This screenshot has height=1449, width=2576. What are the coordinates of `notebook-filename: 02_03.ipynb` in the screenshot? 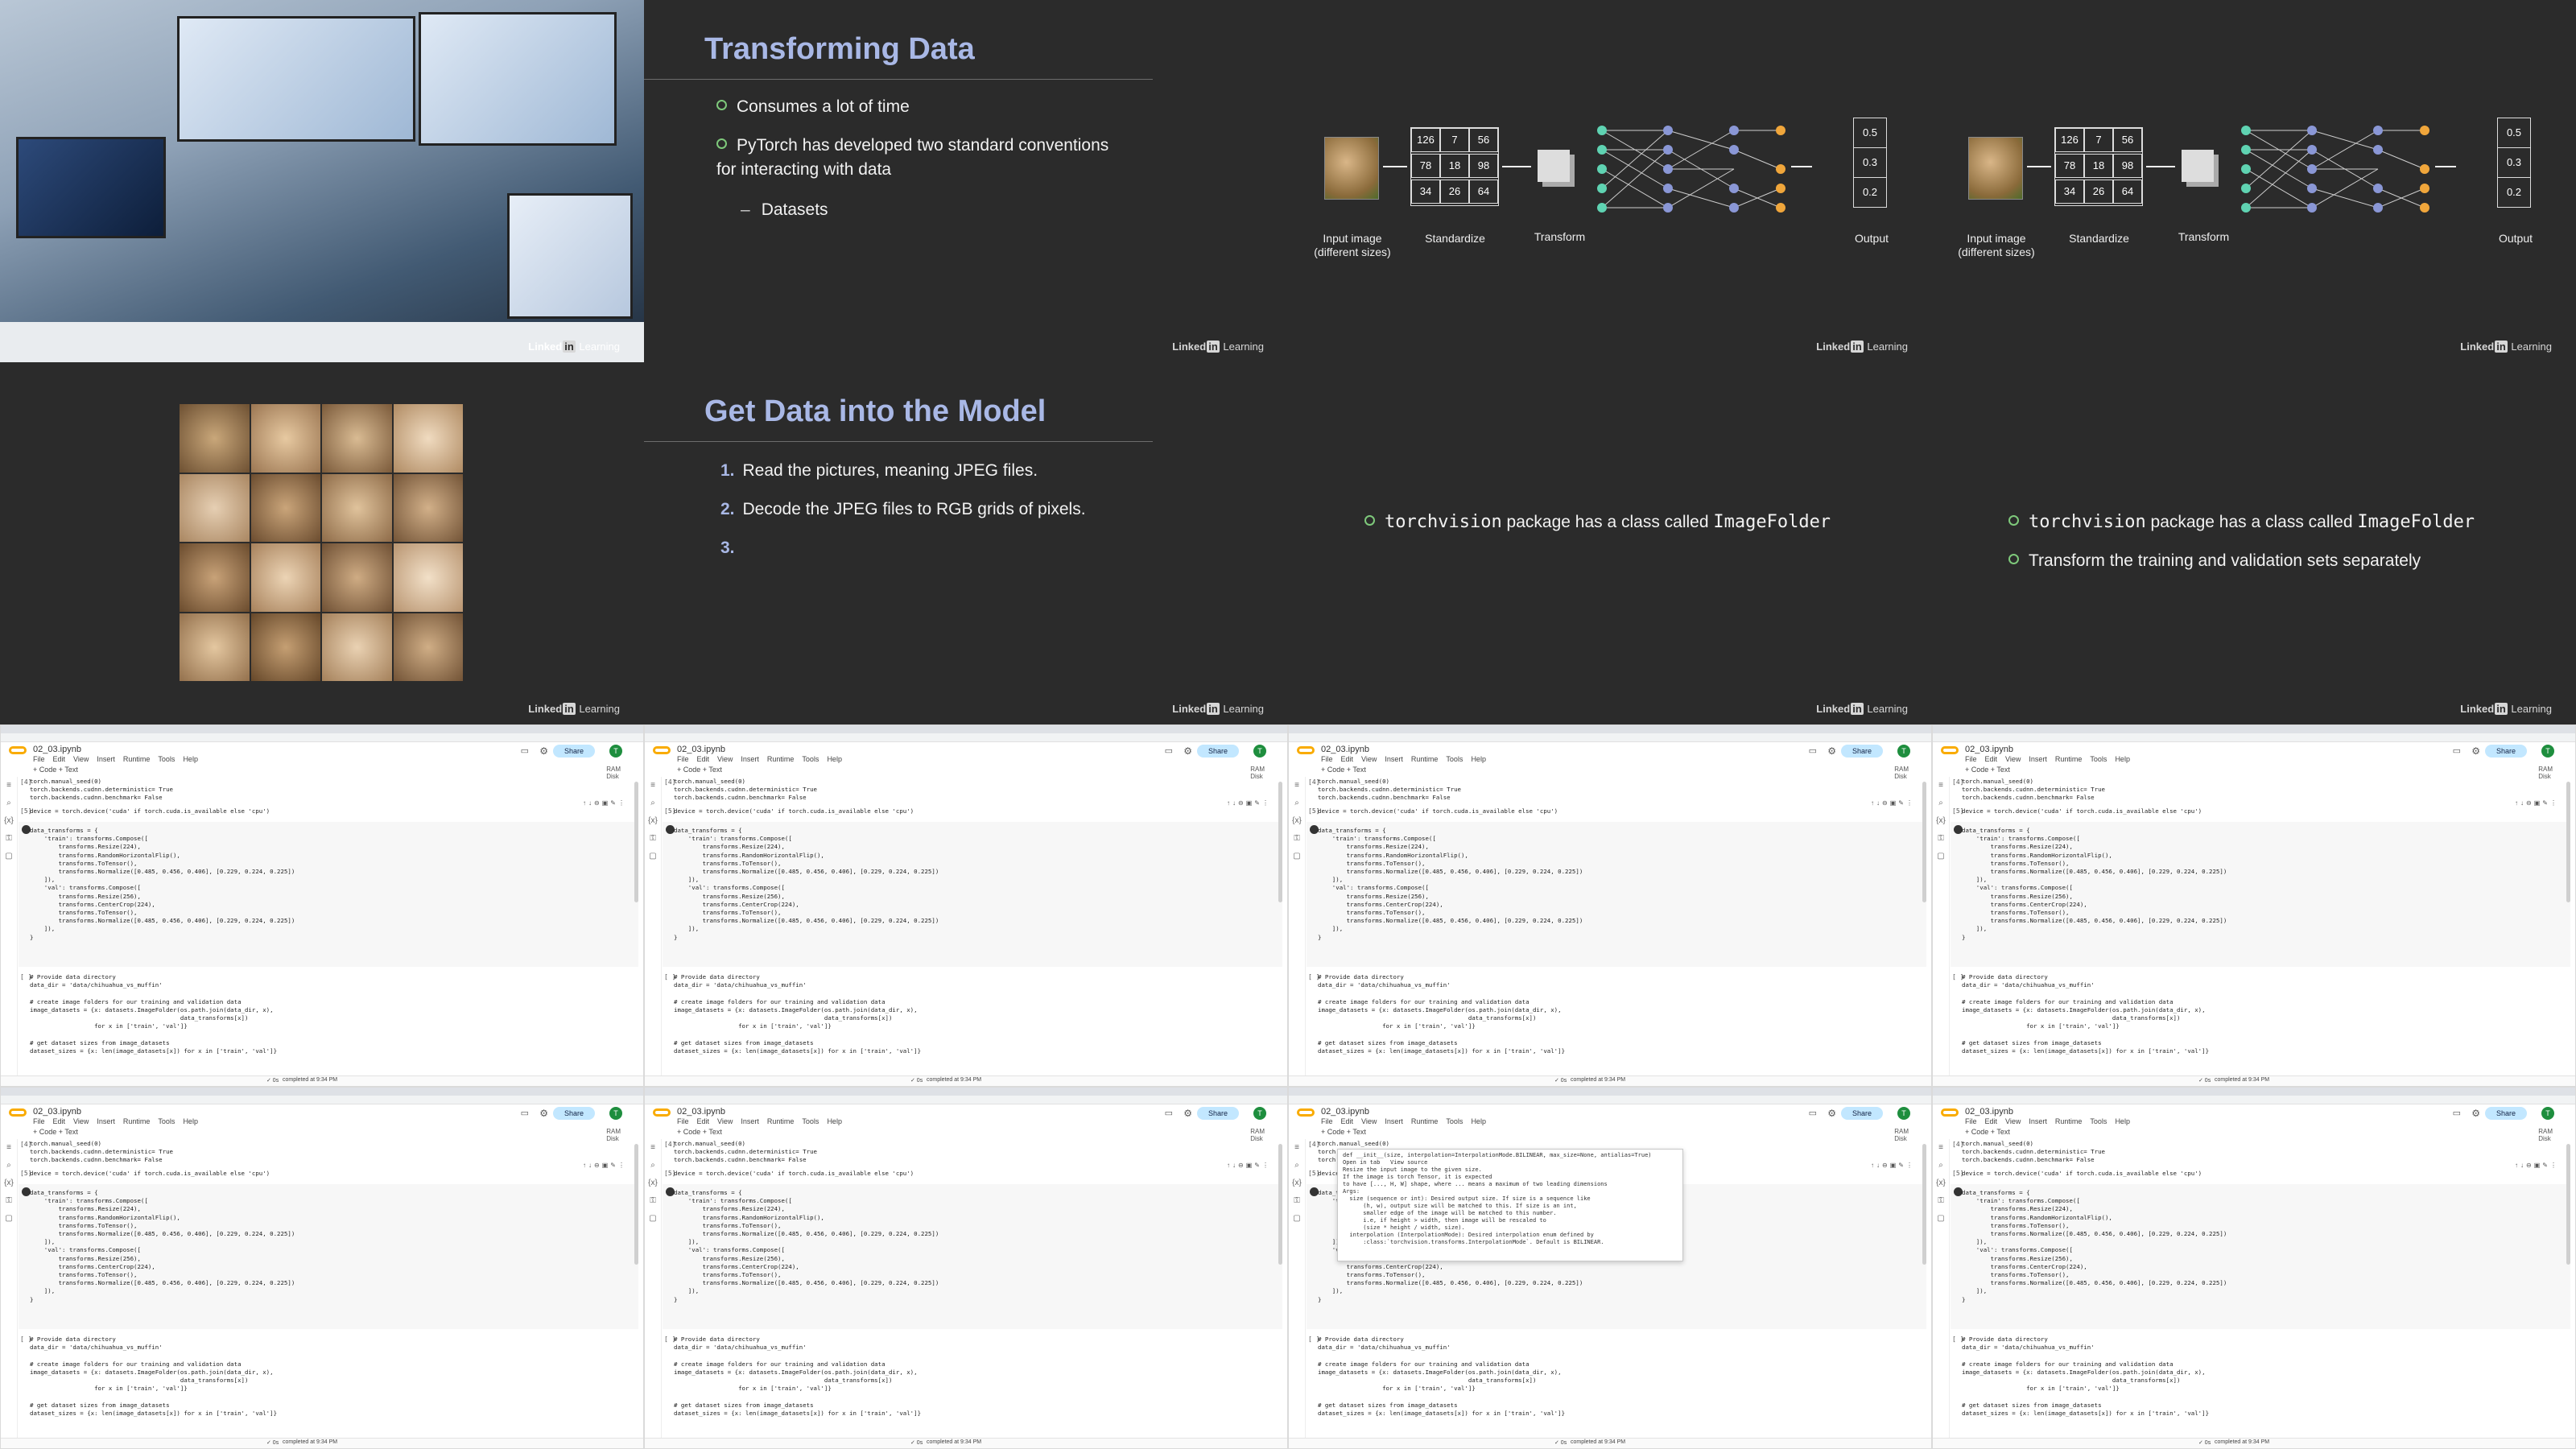 It's located at (701, 749).